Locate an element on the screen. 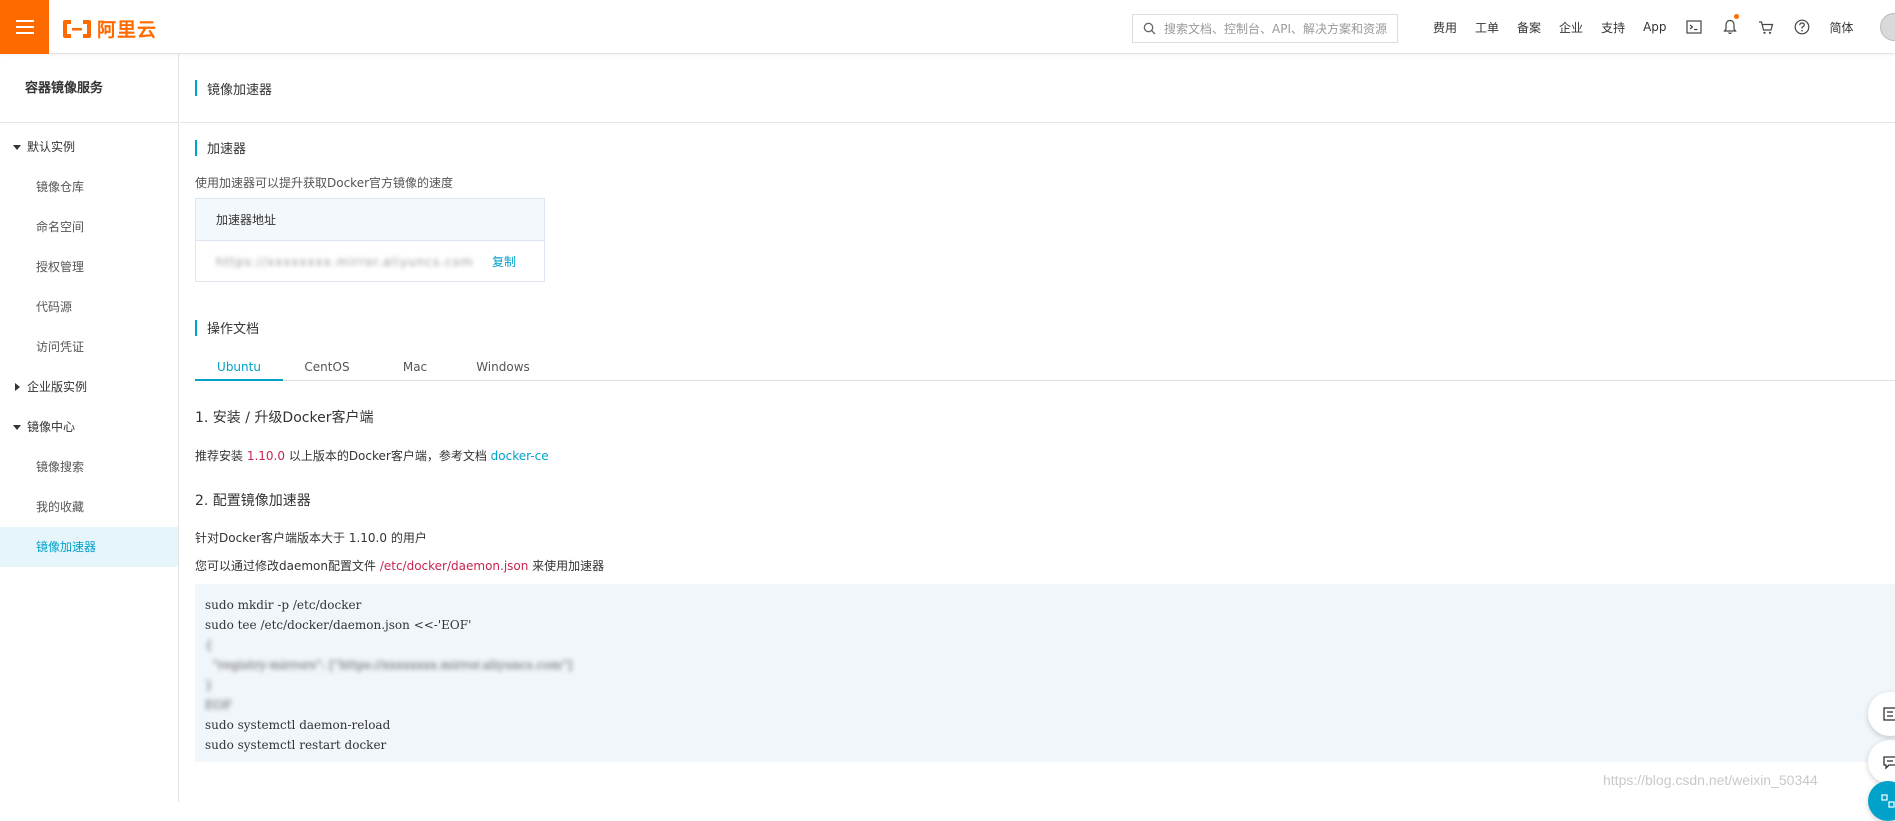 The image size is (1895, 821). recommend-text-pre: 推荐安装 is located at coordinates (221, 456).